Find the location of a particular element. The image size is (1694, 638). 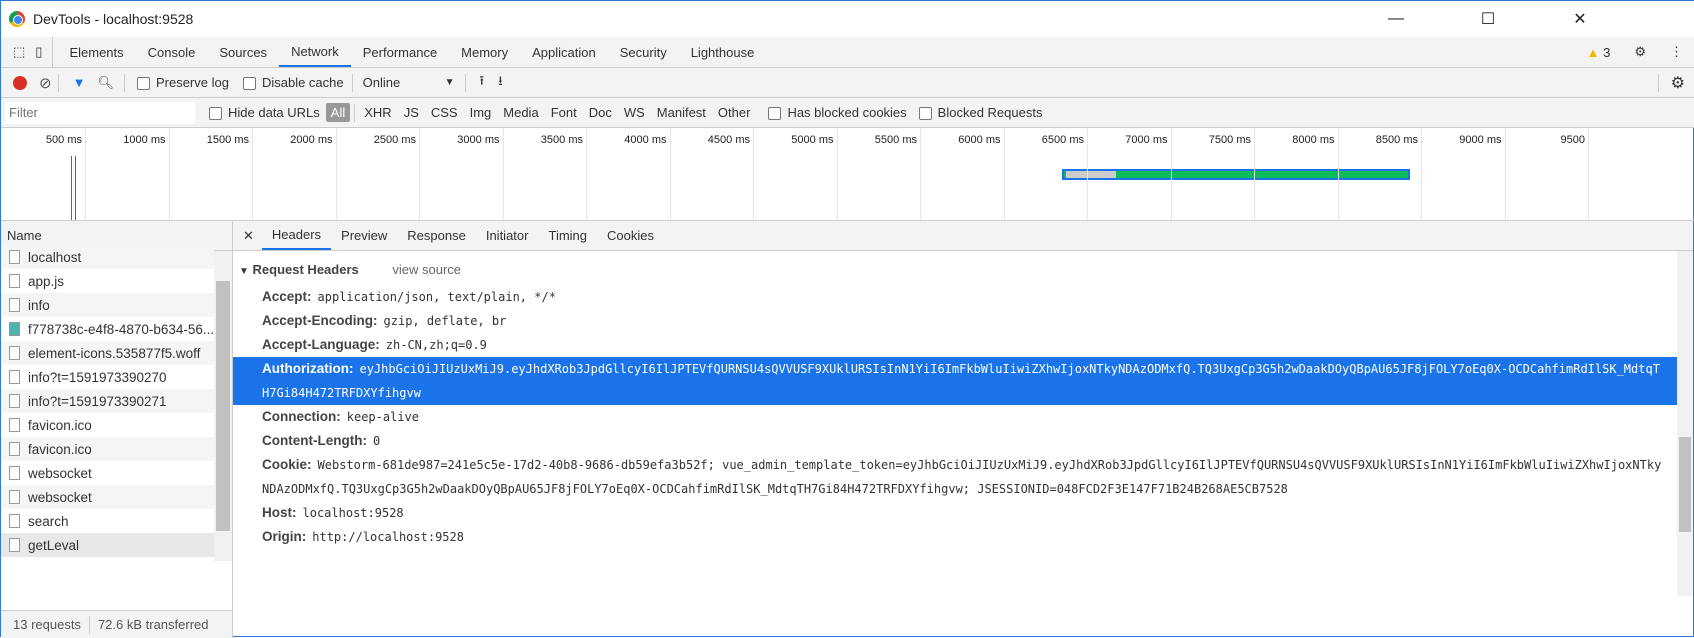

header-row: Accept-Language: zh-CN,zh;q=0.9 is located at coordinates (963, 345).